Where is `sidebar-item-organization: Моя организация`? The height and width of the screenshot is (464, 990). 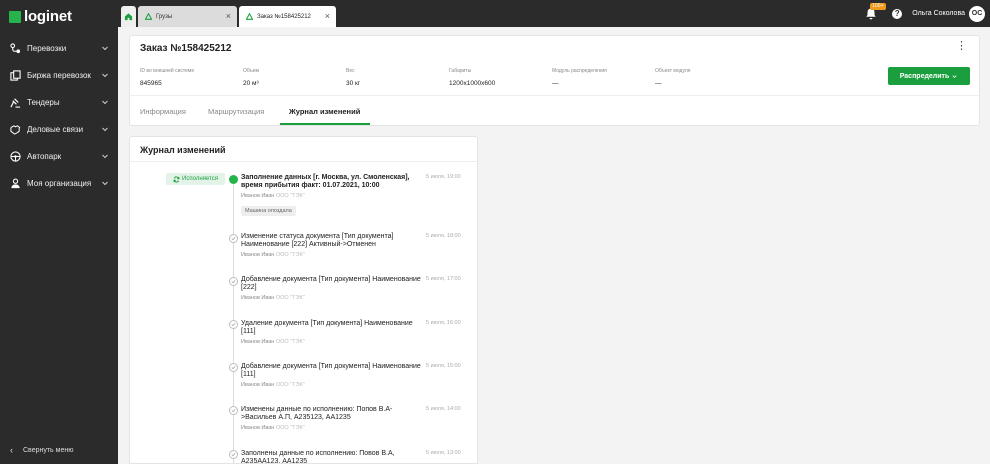
sidebar-item-organization: Моя организация is located at coordinates (59, 183).